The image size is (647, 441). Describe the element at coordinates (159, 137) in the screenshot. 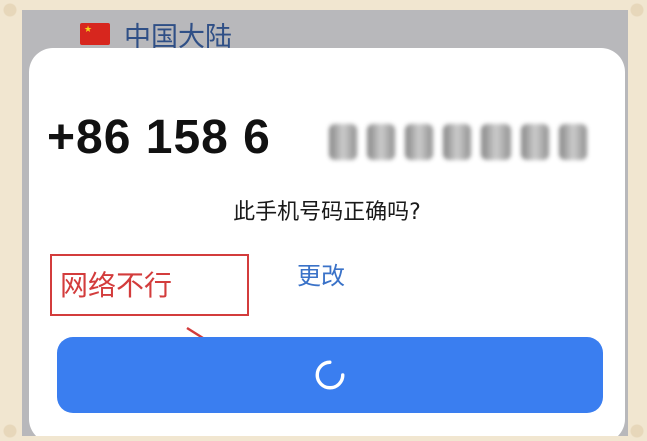

I see `phone-number: +86 158 6` at that location.